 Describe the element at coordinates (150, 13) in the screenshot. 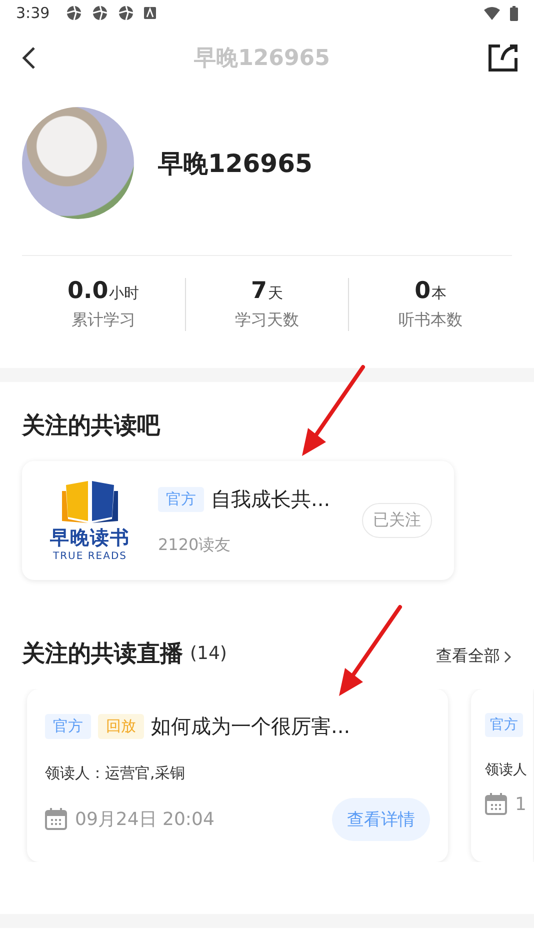

I see `keyboard-icon` at that location.